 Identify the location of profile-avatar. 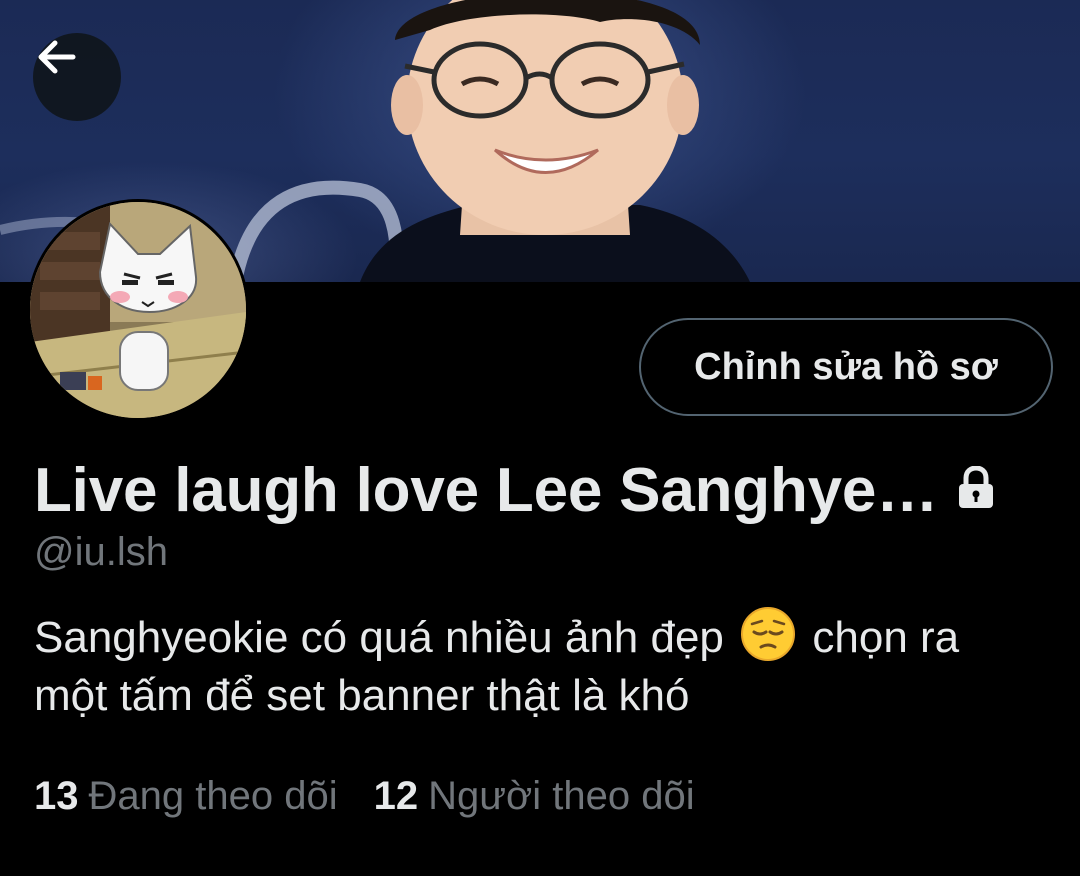
(138, 310).